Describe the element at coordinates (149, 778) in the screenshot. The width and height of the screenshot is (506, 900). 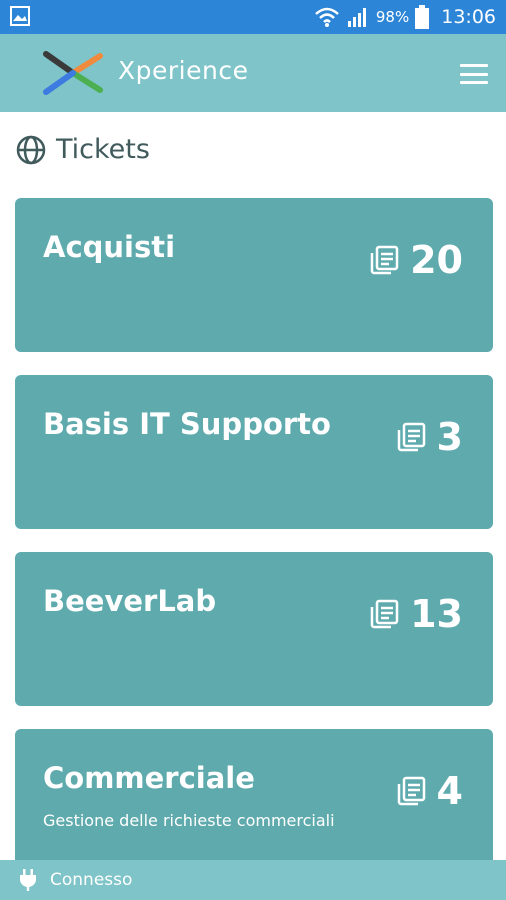
I see `card-title: Commerciale` at that location.